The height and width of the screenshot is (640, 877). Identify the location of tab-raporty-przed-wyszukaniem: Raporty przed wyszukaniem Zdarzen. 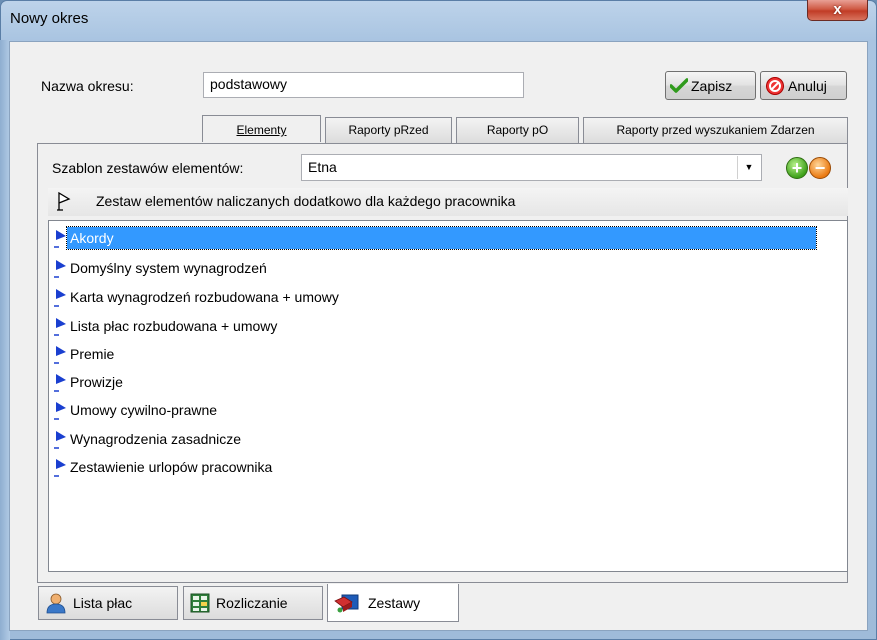
(715, 130).